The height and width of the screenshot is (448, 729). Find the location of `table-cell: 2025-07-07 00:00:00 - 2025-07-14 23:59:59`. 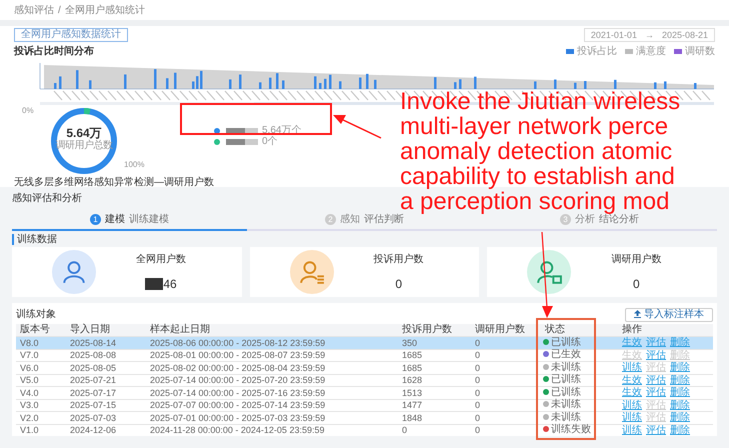

table-cell: 2025-07-07 00:00:00 - 2025-07-14 23:59:59 is located at coordinates (238, 405).